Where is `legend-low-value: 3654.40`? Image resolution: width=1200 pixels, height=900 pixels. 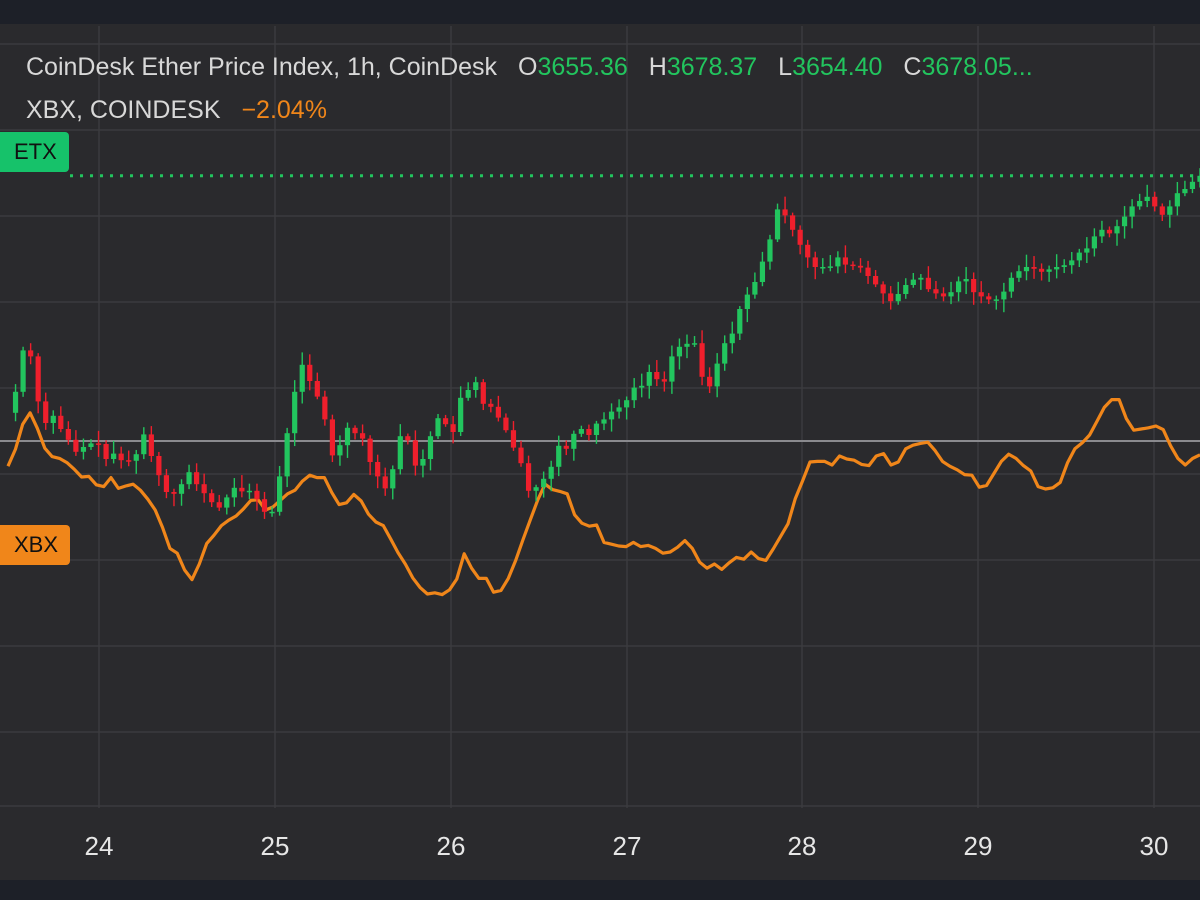 legend-low-value: 3654.40 is located at coordinates (837, 67).